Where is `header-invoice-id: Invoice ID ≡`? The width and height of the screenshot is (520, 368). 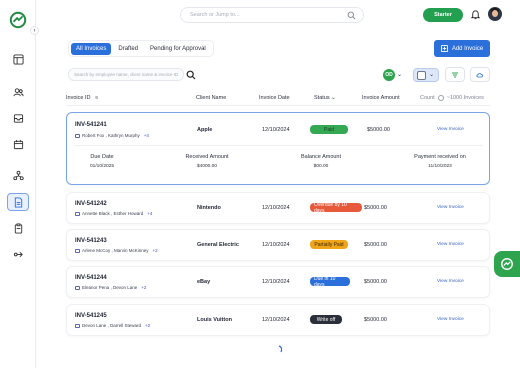
header-invoice-id: Invoice ID ≡ is located at coordinates (82, 98).